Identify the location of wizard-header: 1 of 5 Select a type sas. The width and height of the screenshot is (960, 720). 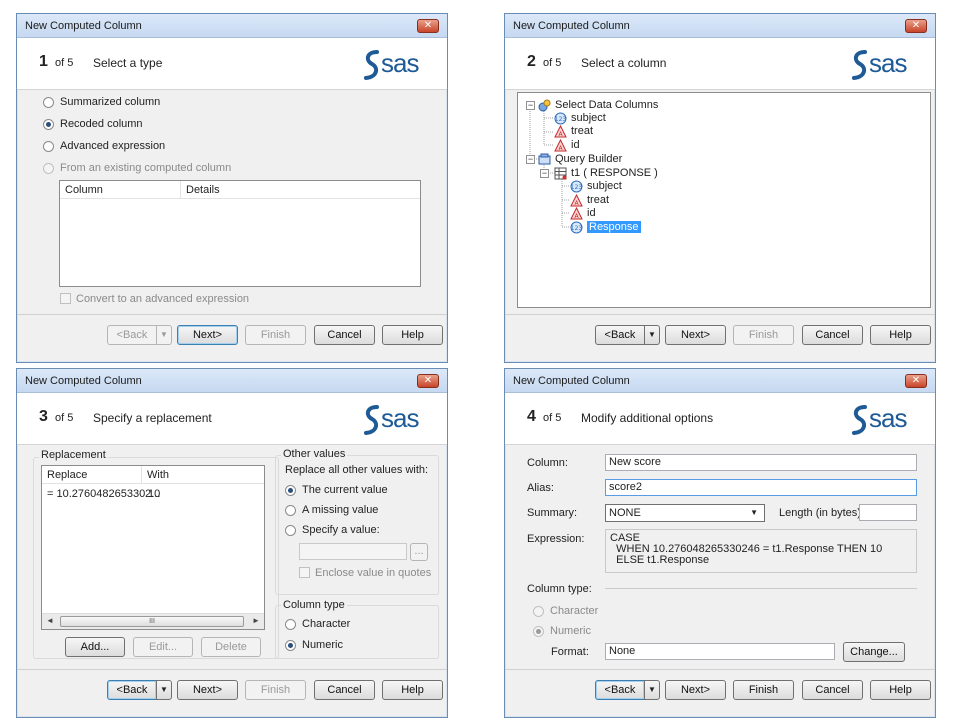
(232, 64).